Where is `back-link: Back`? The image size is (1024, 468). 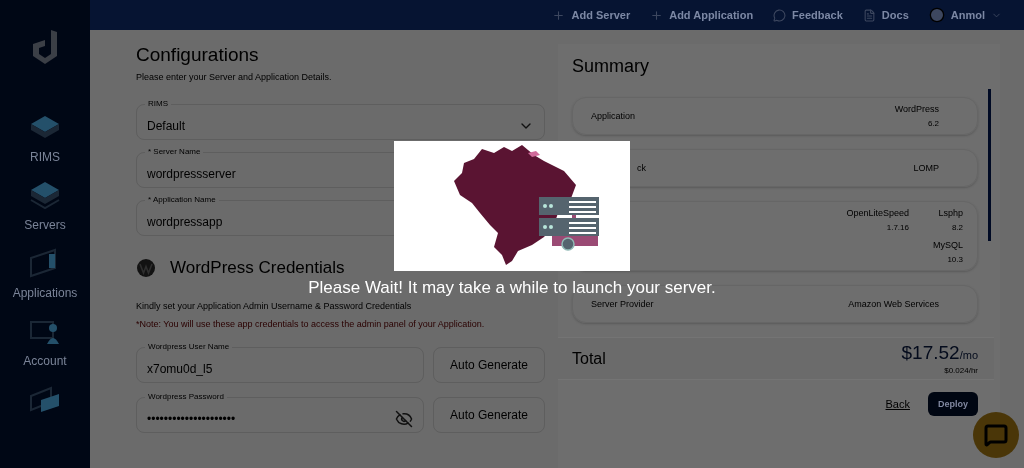 back-link: Back is located at coordinates (897, 404).